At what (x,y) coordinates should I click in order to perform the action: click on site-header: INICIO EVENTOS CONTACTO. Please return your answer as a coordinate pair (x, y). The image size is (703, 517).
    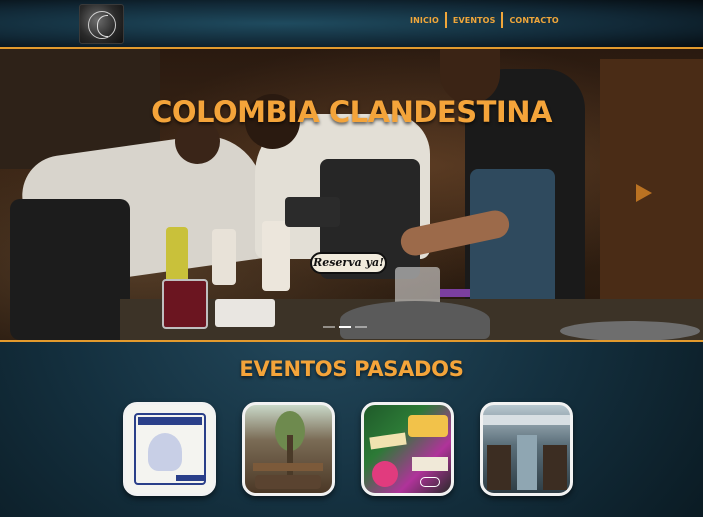
    Looking at the image, I should click on (351, 23).